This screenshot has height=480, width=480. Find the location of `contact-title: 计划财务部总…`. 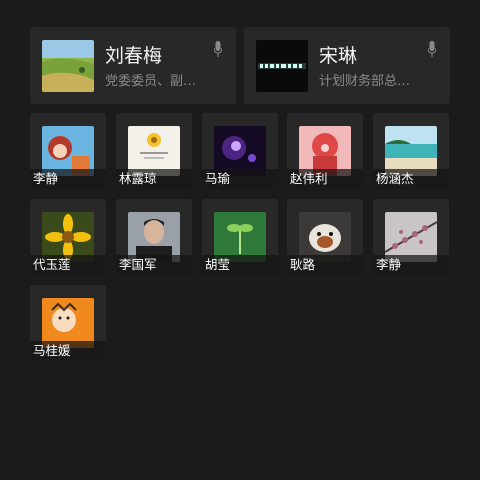

contact-title: 计划财务部总… is located at coordinates (365, 81).